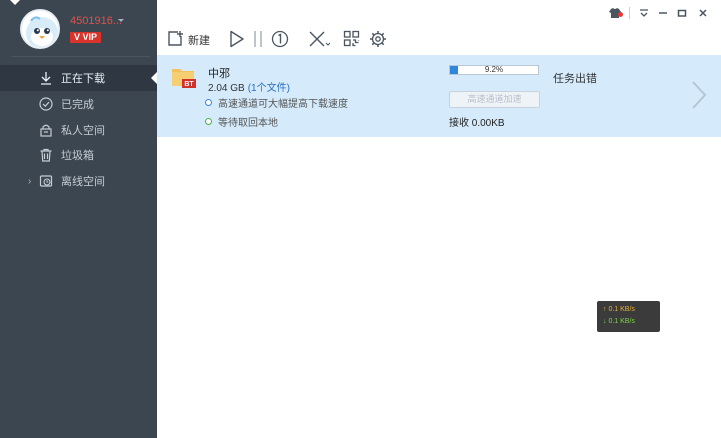 Image resolution: width=721 pixels, height=438 pixels. I want to click on cloud-clock-icon, so click(46, 181).